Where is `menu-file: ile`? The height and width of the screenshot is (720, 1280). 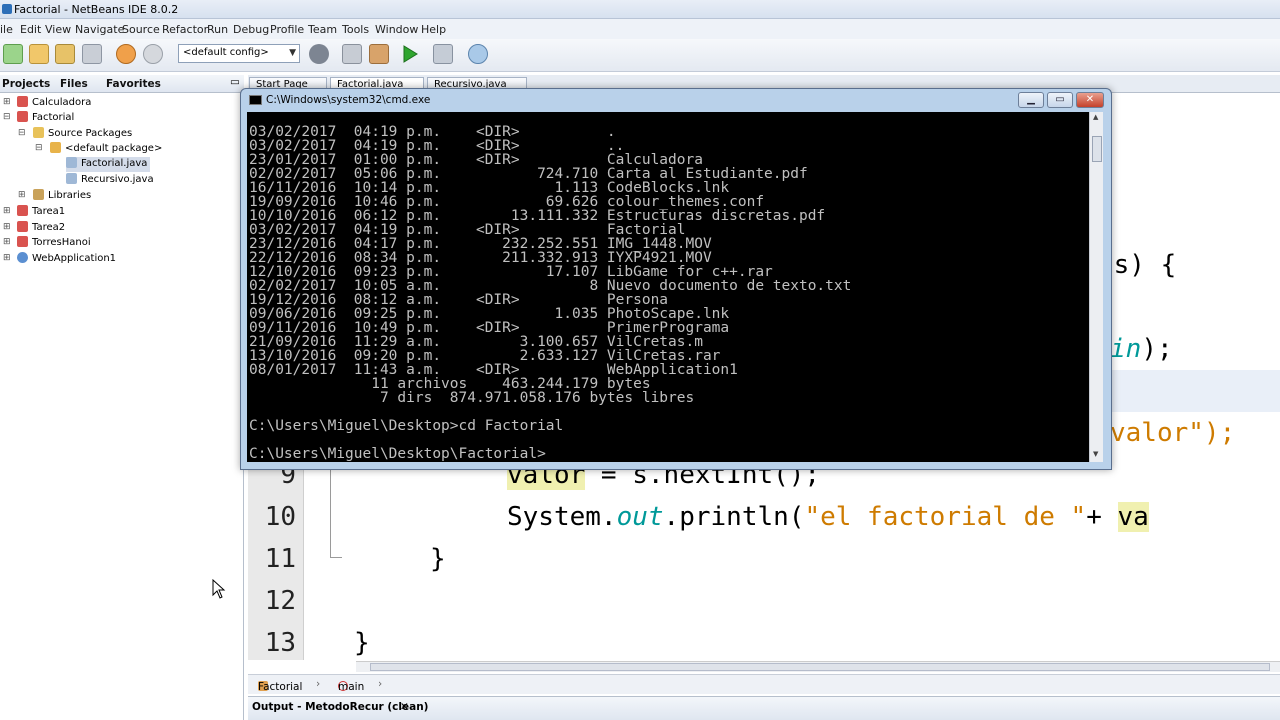
menu-file: ile is located at coordinates (6, 29).